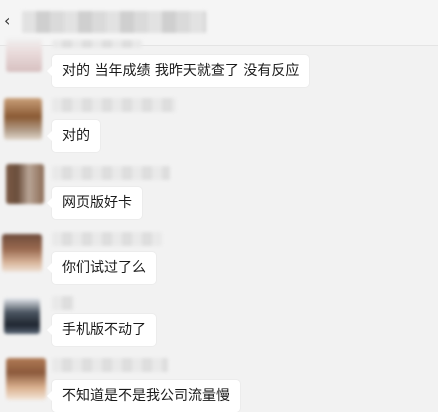  What do you see at coordinates (73, 136) in the screenshot?
I see `message-bubble: 对的` at bounding box center [73, 136].